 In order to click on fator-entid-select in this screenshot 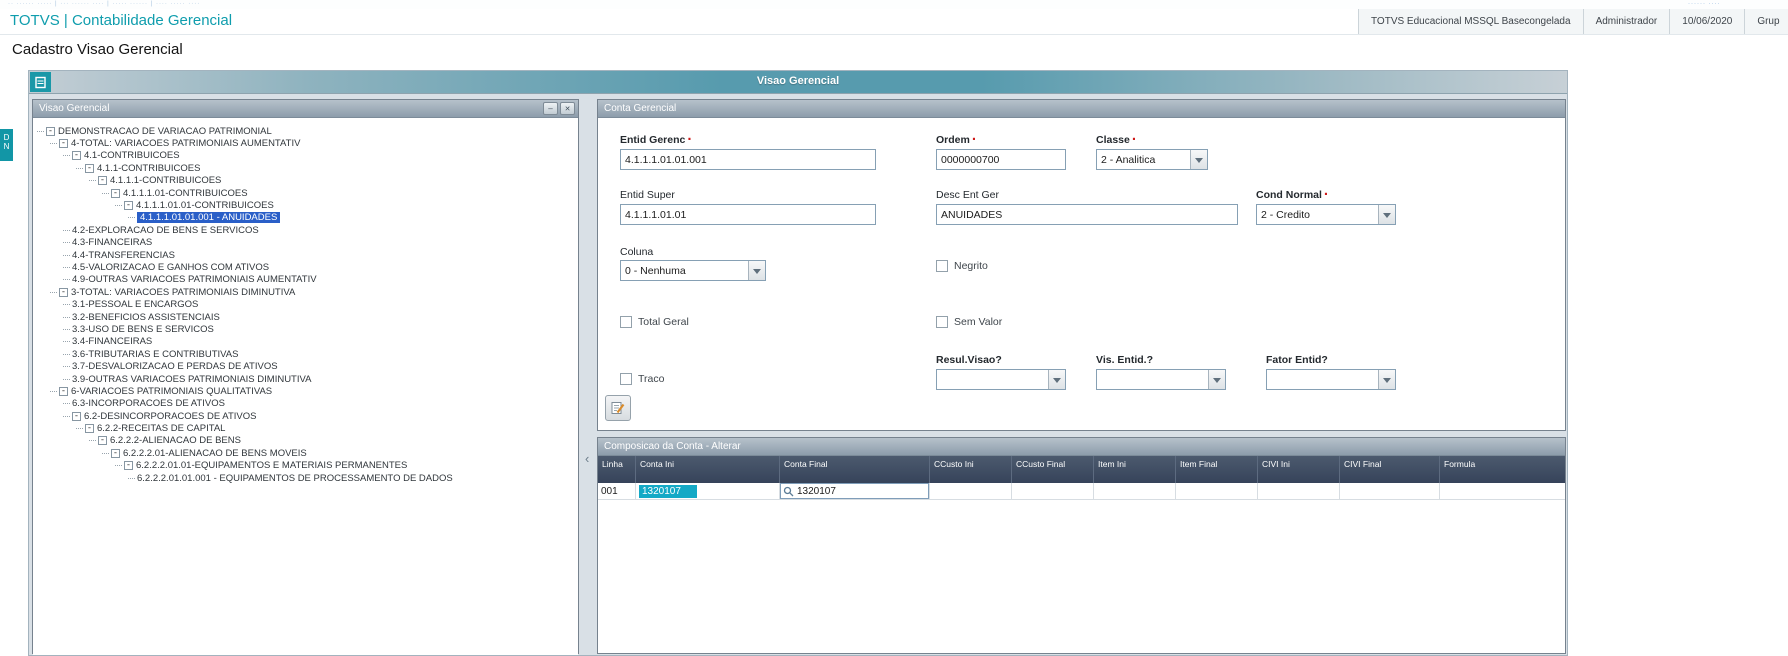, I will do `click(1331, 379)`.